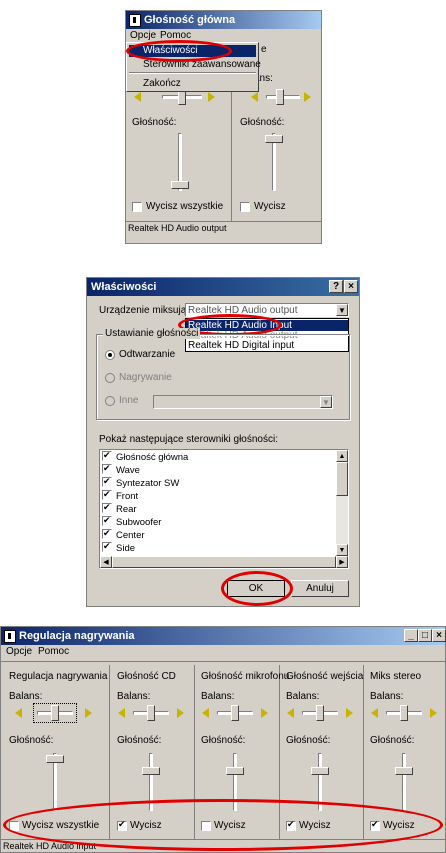 The image size is (446, 853). Describe the element at coordinates (425, 635) in the screenshot. I see `maximize-button: □` at that location.